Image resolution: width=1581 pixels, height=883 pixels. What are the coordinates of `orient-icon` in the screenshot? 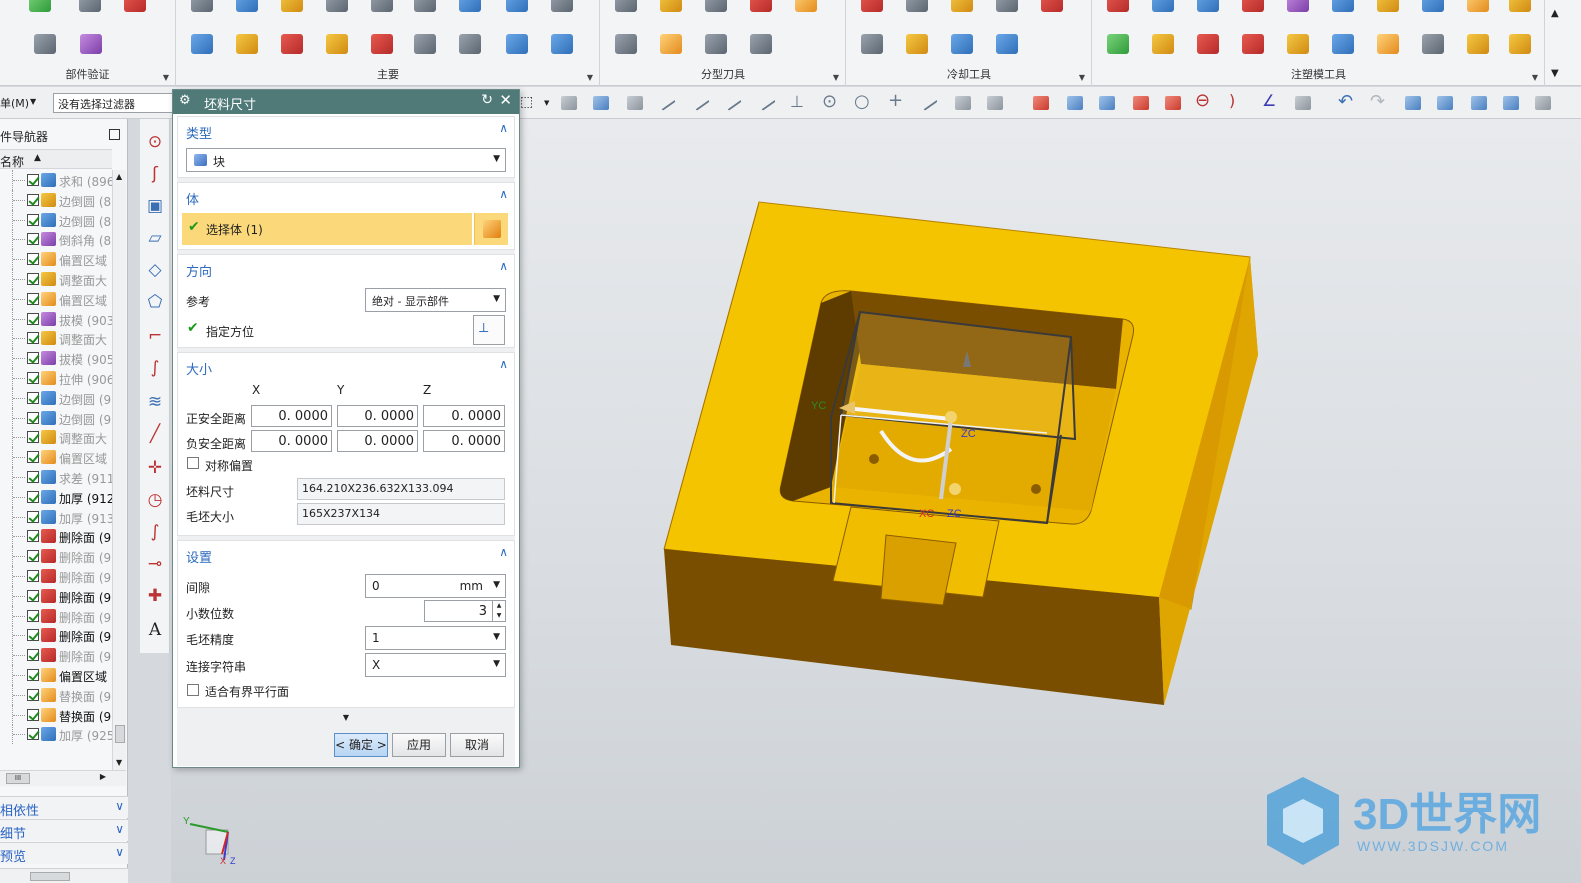 It's located at (1543, 103).